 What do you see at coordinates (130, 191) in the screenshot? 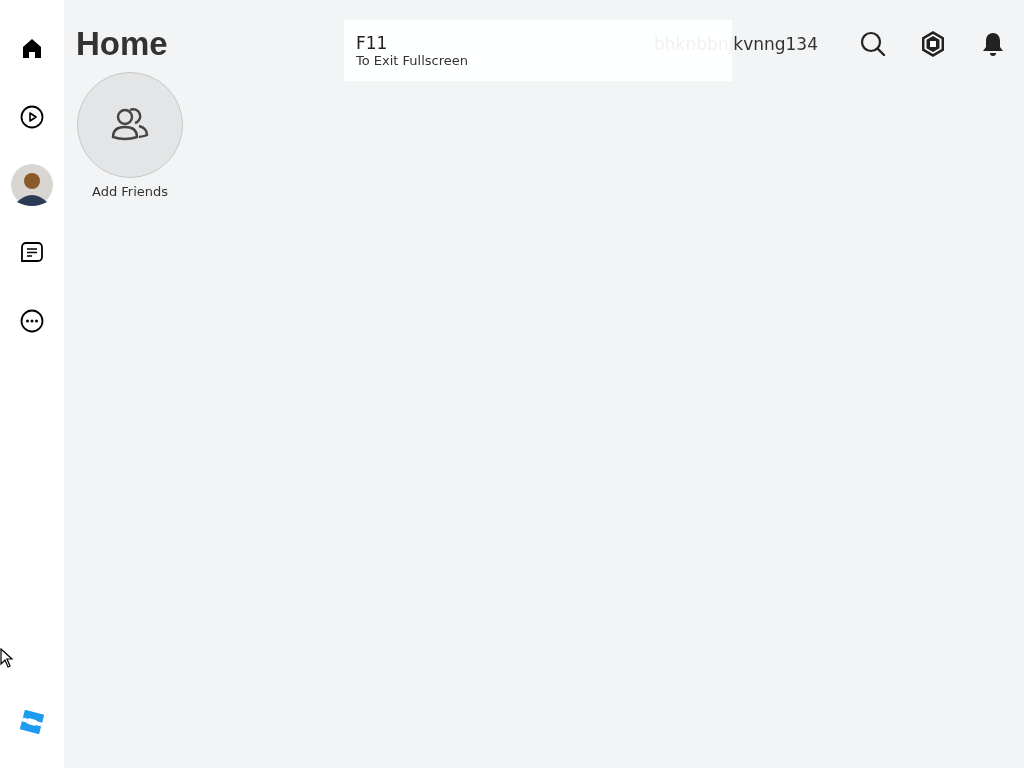
I see `friend-label: Add Friends` at bounding box center [130, 191].